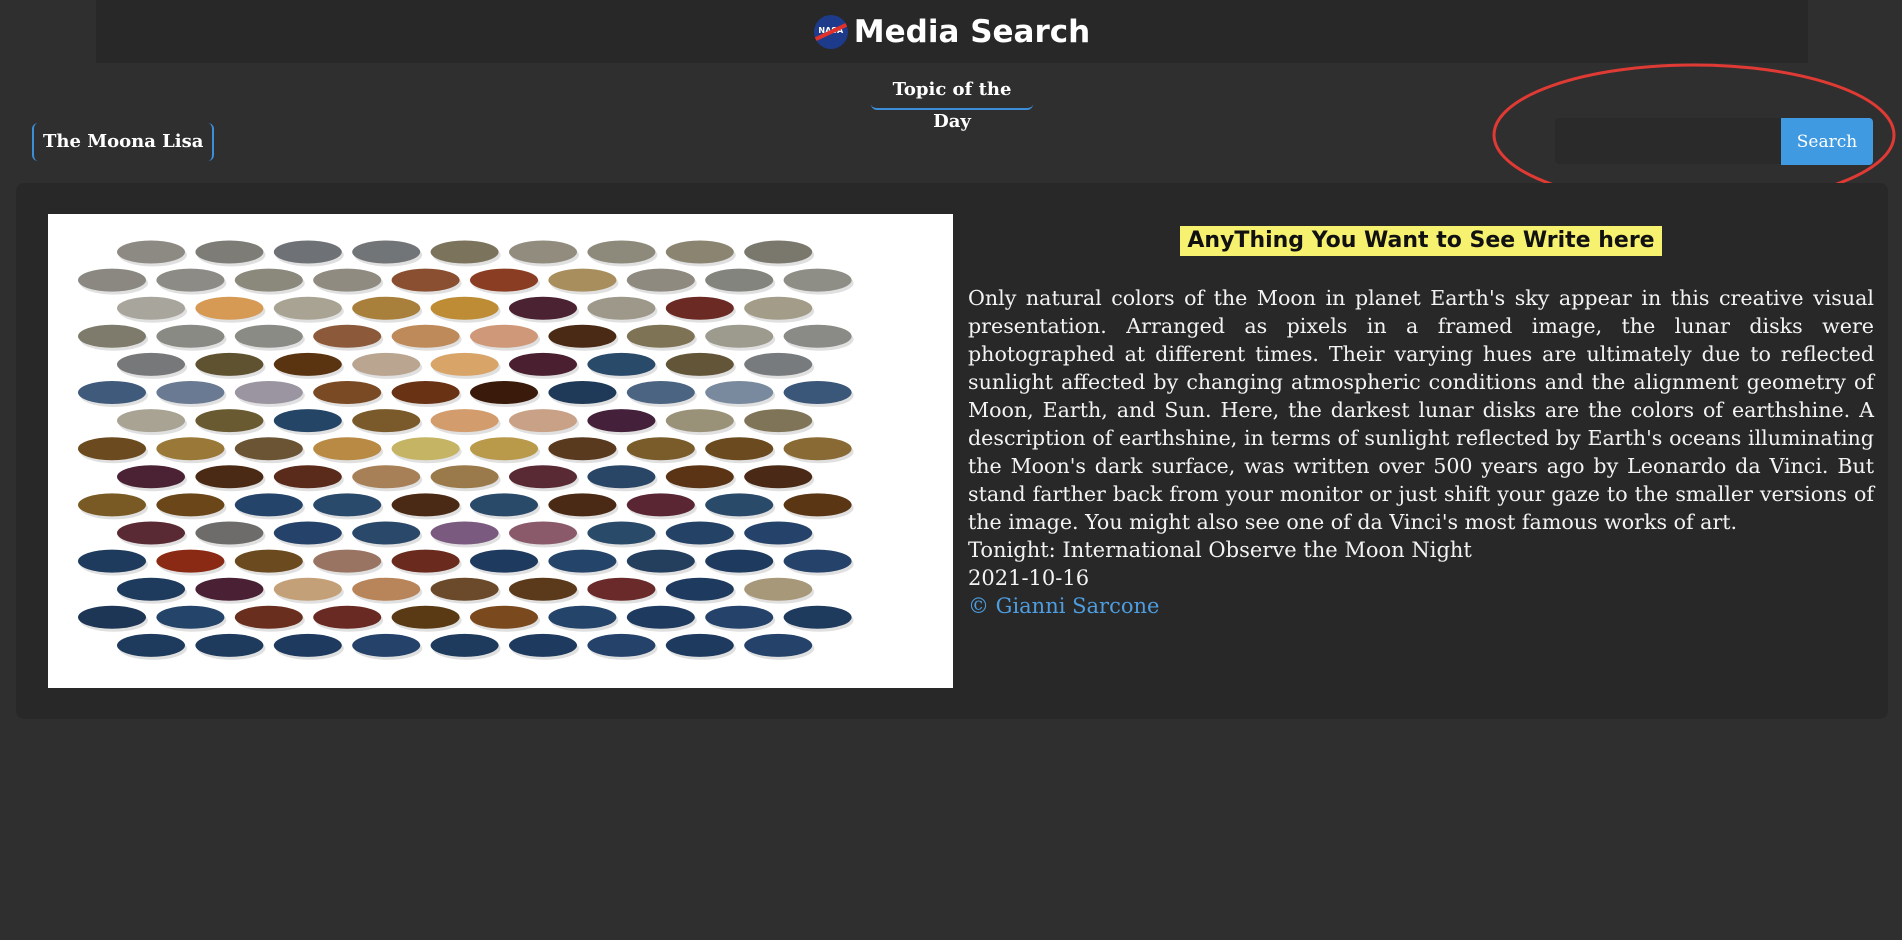 Image resolution: width=1902 pixels, height=940 pixels. I want to click on app-title: Media Search, so click(972, 31).